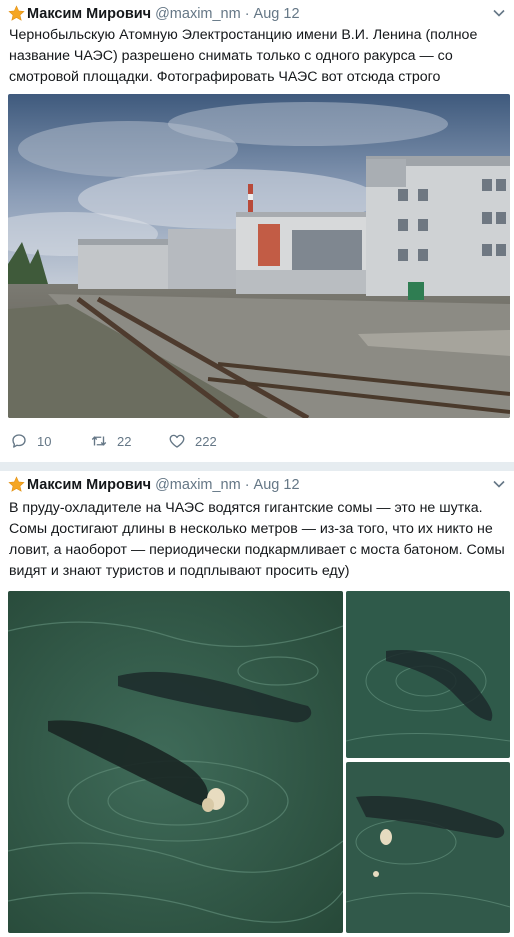 The image size is (514, 937). I want to click on retweet-count: 22, so click(124, 441).